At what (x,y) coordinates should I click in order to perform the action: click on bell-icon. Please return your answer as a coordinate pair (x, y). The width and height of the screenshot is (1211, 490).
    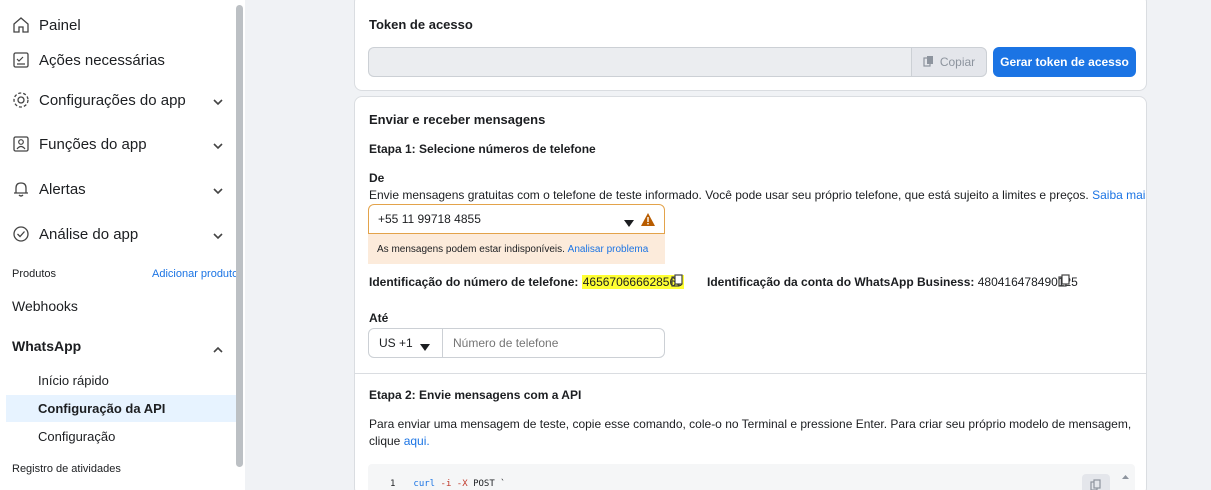
    Looking at the image, I should click on (21, 189).